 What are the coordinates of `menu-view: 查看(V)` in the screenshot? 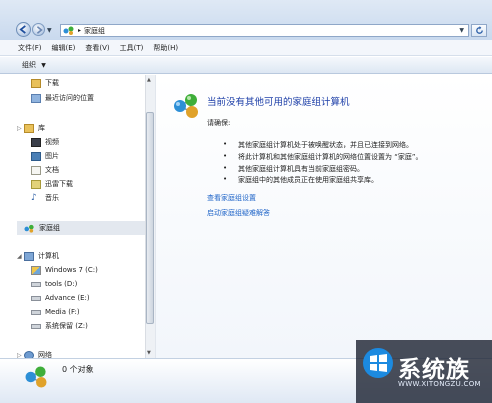 It's located at (97, 48).